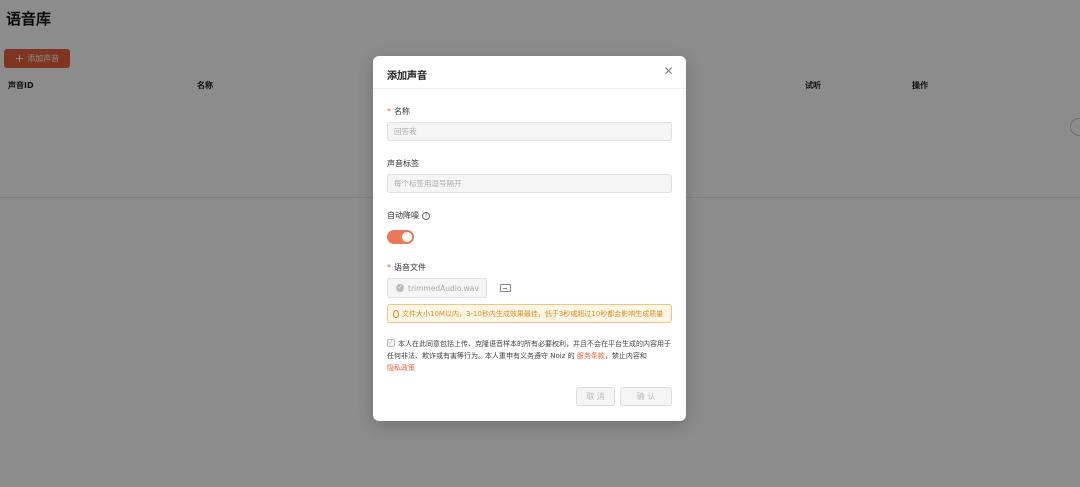 This screenshot has height=487, width=1080. I want to click on modal-header: 添加声音 ✕, so click(529, 72).